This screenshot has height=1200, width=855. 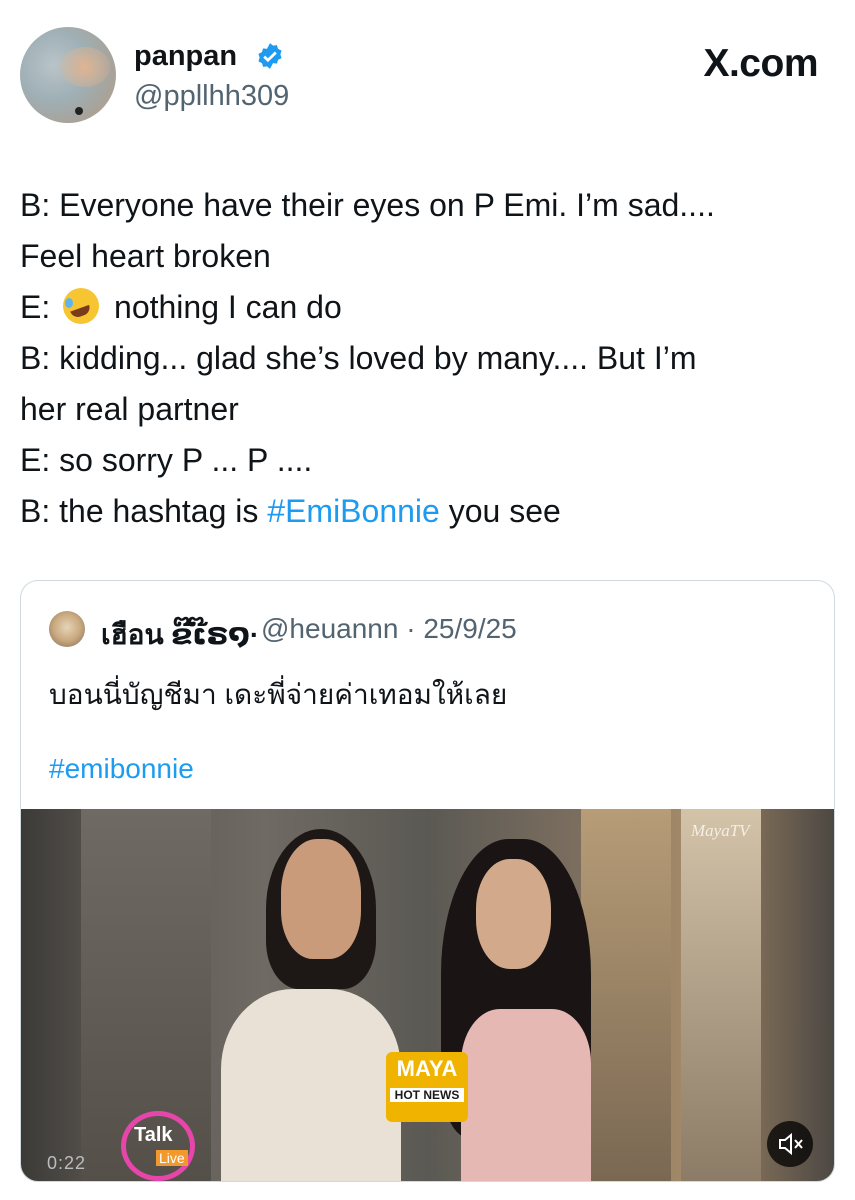 What do you see at coordinates (67, 1163) in the screenshot?
I see `video-timestamp: 0:22` at bounding box center [67, 1163].